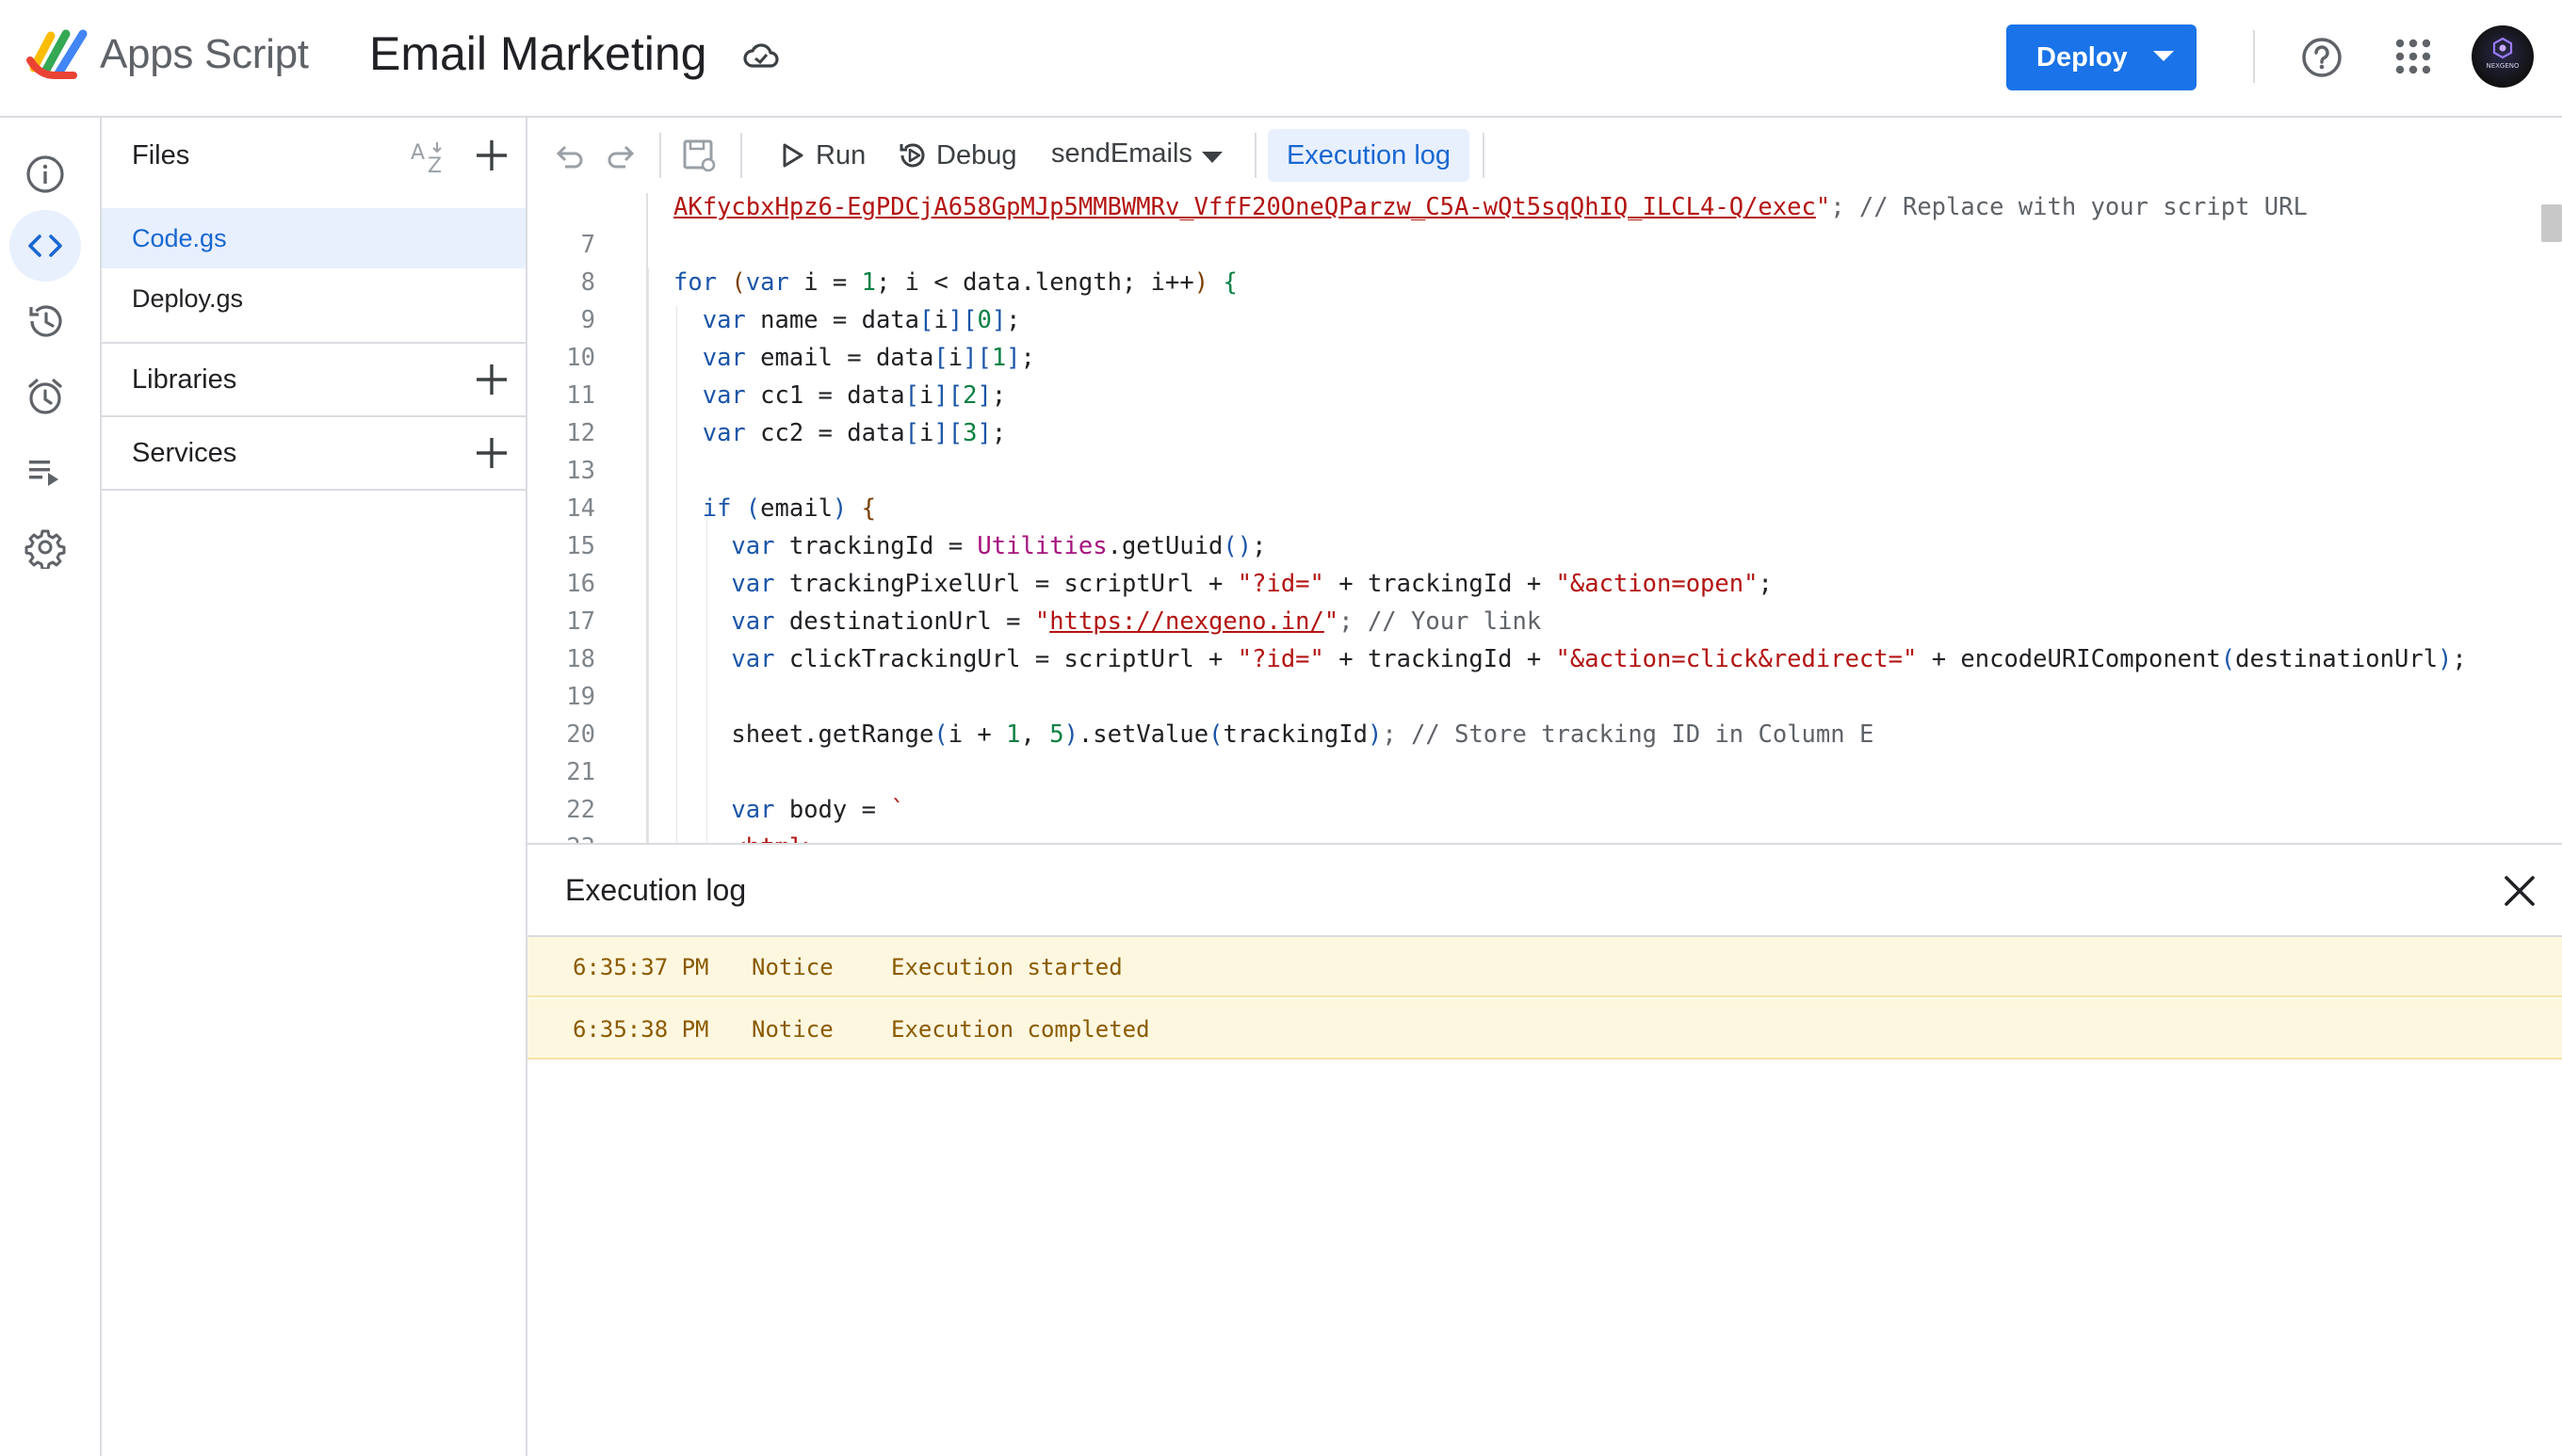 The height and width of the screenshot is (1456, 2562). What do you see at coordinates (841, 154) in the screenshot?
I see `run-label: Run` at bounding box center [841, 154].